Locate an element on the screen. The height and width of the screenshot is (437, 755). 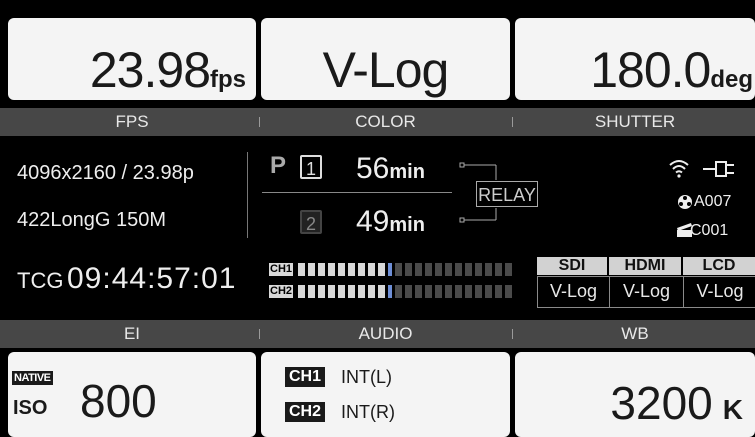
output-header-sdi: SDI is located at coordinates (572, 266).